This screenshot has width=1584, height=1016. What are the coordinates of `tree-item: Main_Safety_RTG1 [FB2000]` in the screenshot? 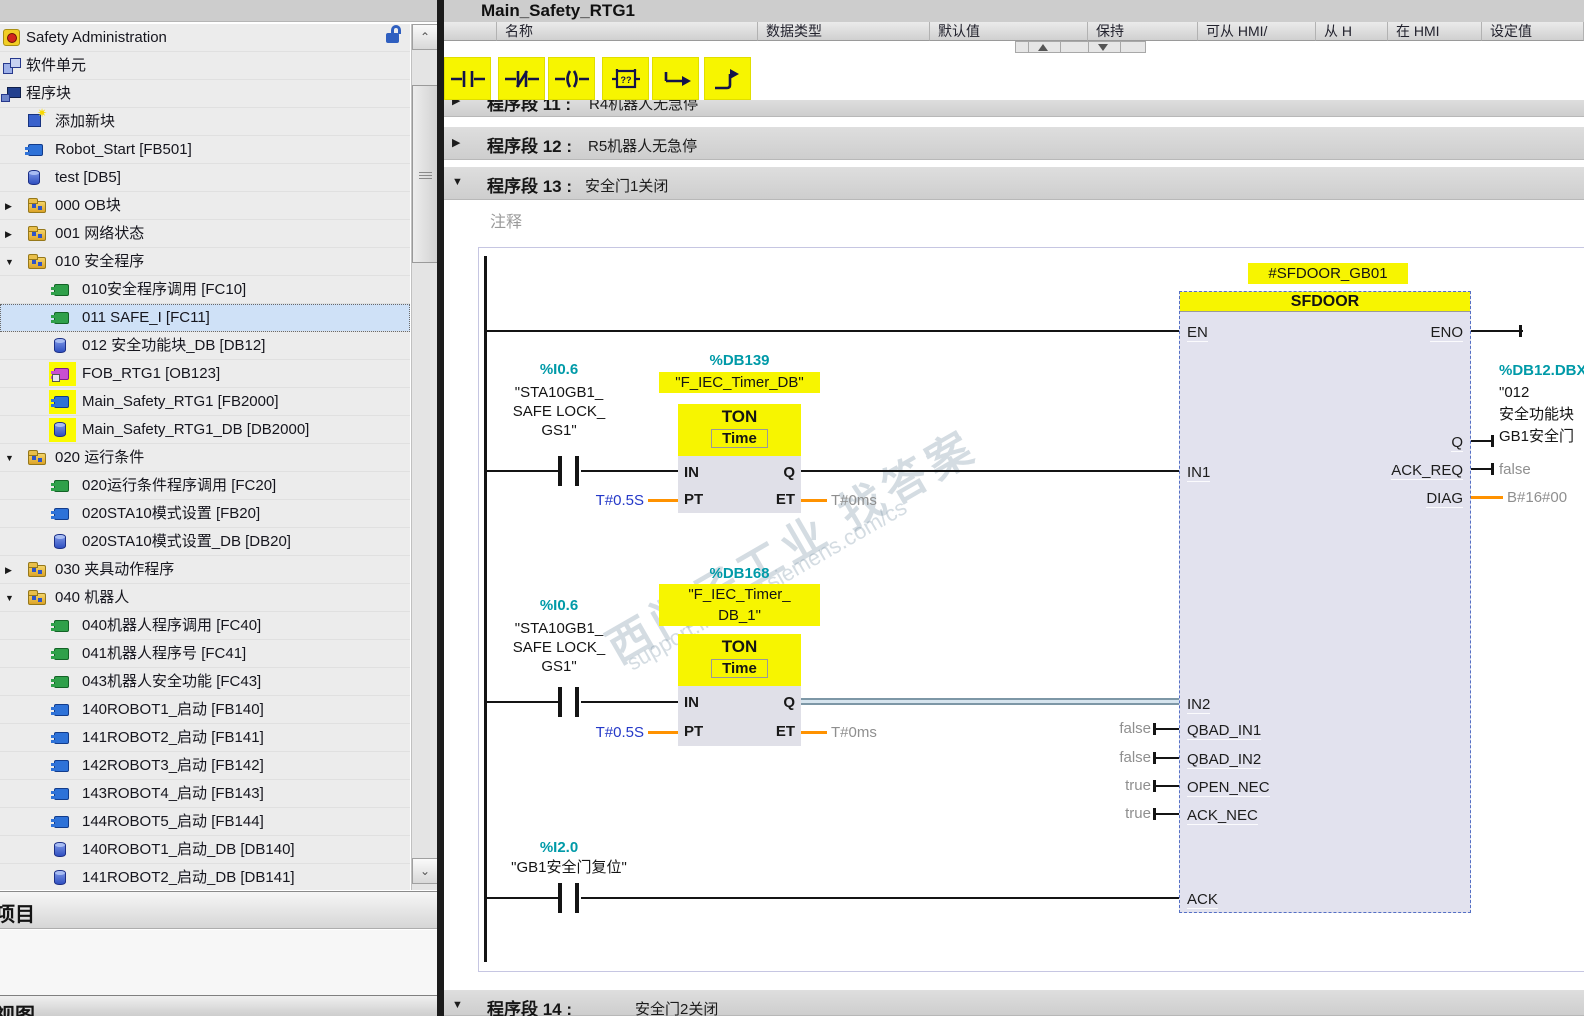 It's located at (205, 402).